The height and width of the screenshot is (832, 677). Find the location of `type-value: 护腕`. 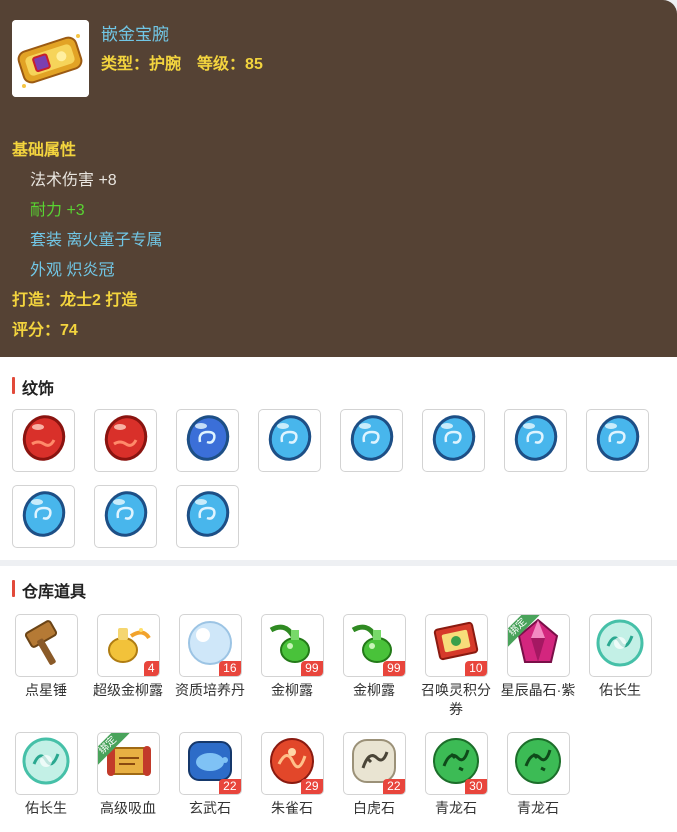

type-value: 护腕 is located at coordinates (165, 64).